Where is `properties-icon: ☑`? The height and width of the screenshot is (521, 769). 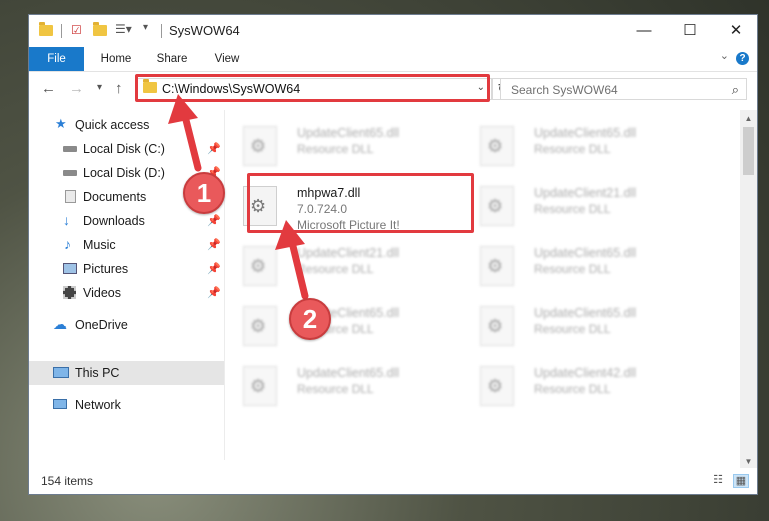 properties-icon: ☑ is located at coordinates (79, 31).